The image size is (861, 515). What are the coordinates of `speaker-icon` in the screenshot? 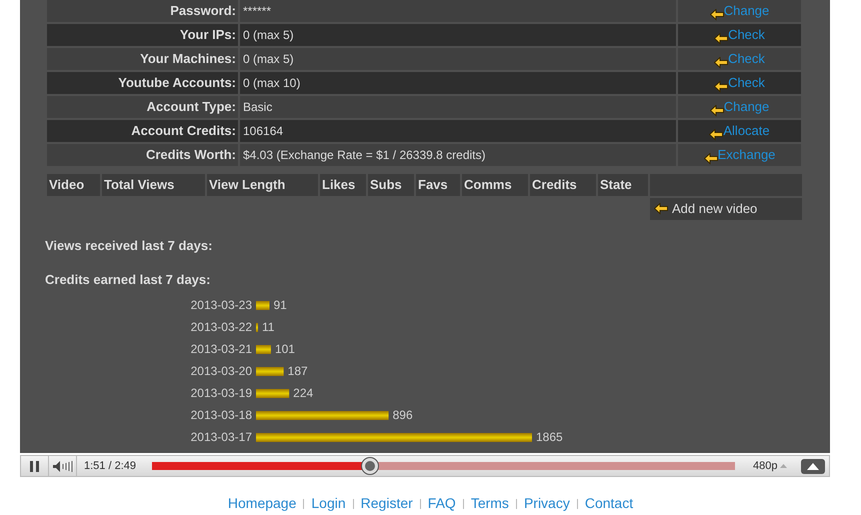 It's located at (62, 466).